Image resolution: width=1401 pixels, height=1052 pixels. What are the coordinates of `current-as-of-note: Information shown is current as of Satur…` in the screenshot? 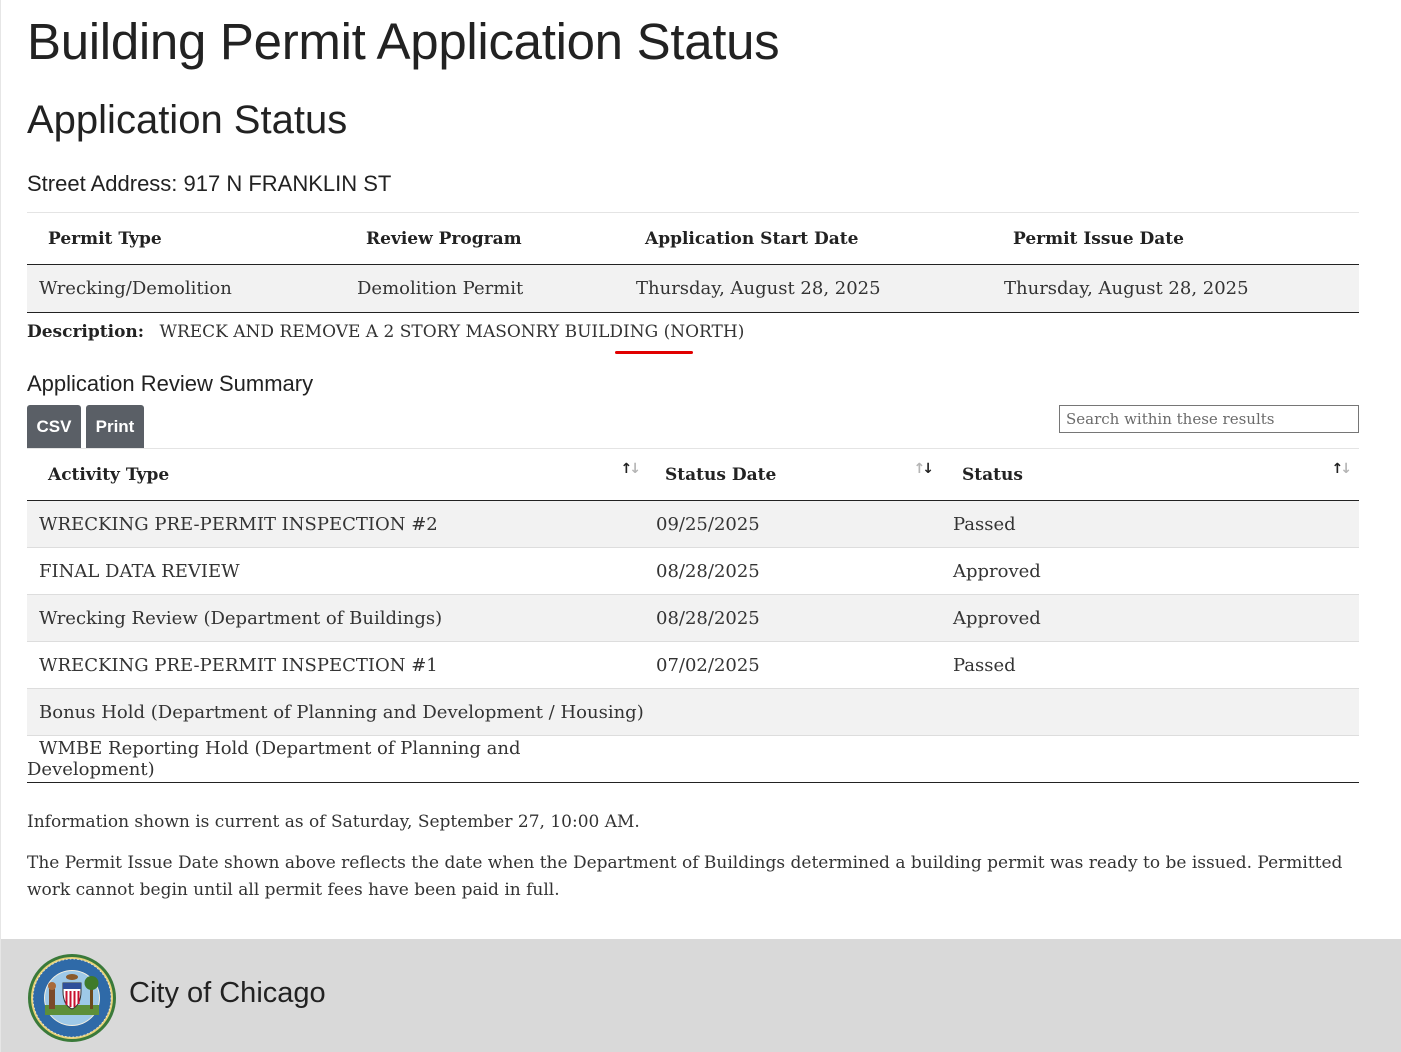 It's located at (333, 822).